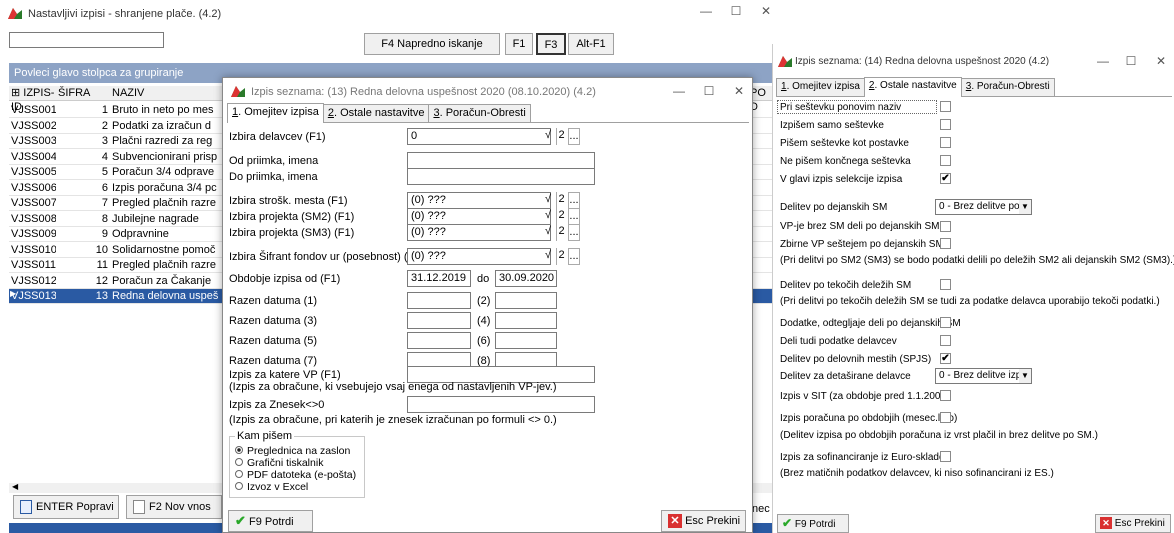  I want to click on cell-id: VJSS006, so click(33, 187).